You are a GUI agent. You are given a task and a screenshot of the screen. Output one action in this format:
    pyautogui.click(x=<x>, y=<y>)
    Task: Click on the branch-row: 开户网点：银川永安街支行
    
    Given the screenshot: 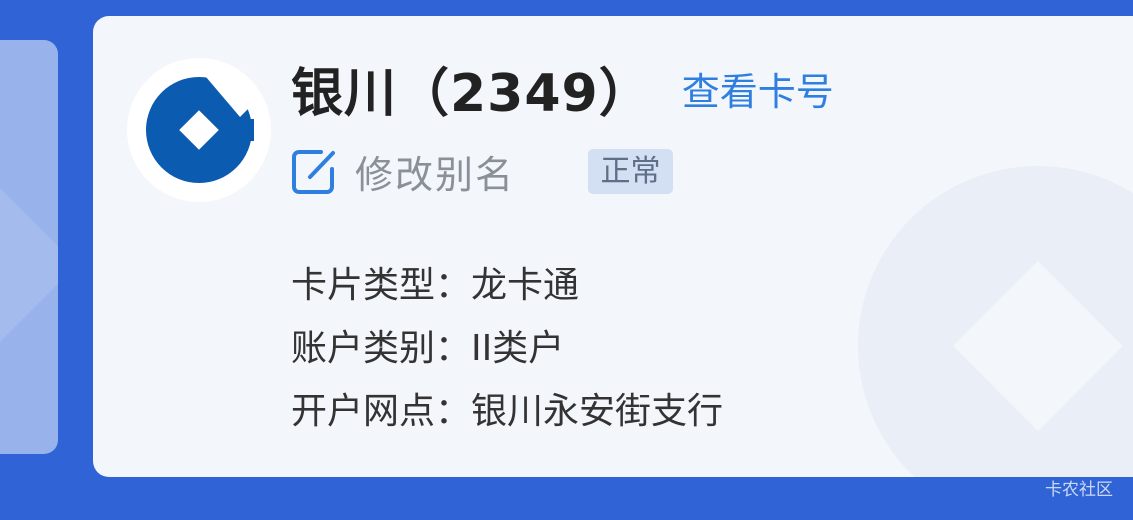 What is the action you would take?
    pyautogui.click(x=507, y=408)
    